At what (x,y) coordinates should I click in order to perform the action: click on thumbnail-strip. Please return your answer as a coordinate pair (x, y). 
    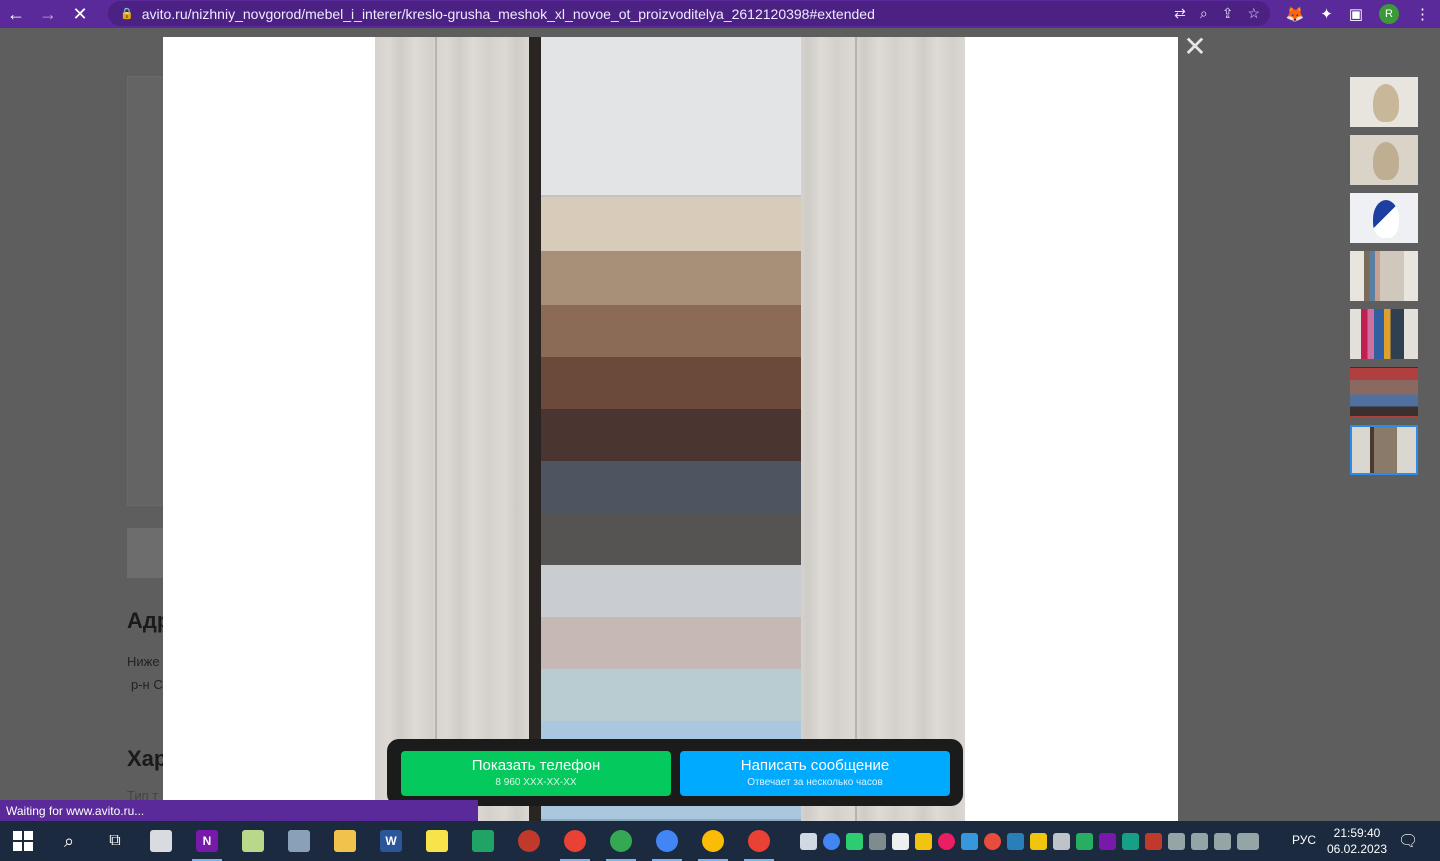
    Looking at the image, I should click on (1384, 280).